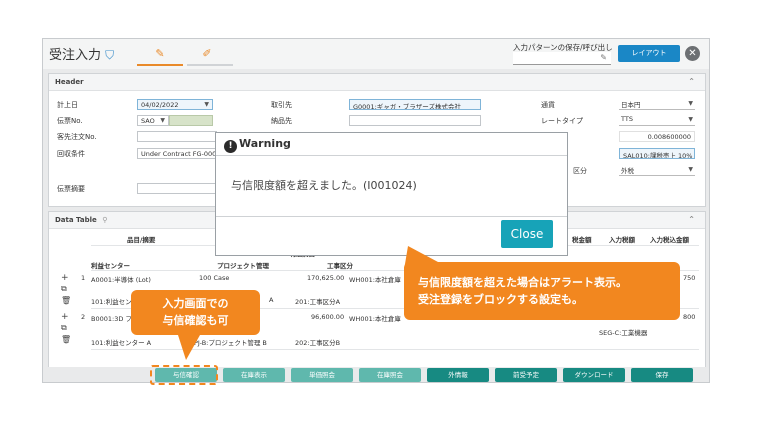 Image resolution: width=757 pixels, height=426 pixels. What do you see at coordinates (148, 121) in the screenshot?
I see `voucher-no-value: SAO` at bounding box center [148, 121].